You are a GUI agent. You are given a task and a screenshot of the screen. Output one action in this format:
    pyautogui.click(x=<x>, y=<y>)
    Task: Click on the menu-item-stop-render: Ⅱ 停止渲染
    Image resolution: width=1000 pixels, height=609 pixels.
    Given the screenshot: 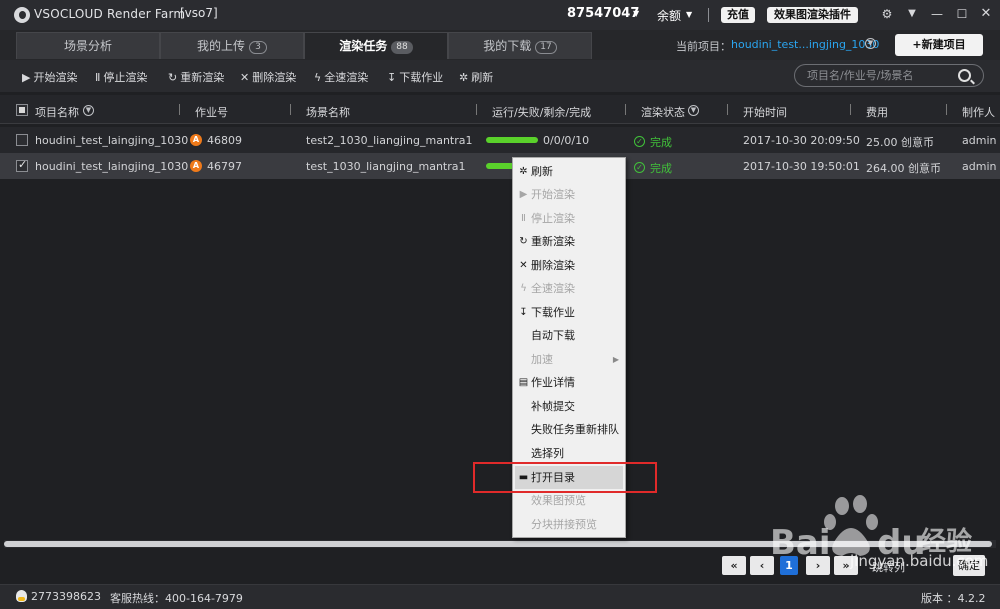 What is the action you would take?
    pyautogui.click(x=569, y=218)
    